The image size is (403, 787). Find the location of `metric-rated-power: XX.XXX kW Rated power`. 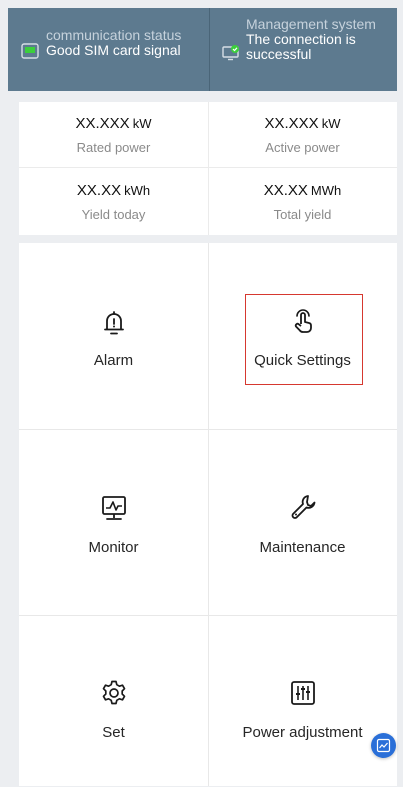

metric-rated-power: XX.XXX kW Rated power is located at coordinates (113, 135).